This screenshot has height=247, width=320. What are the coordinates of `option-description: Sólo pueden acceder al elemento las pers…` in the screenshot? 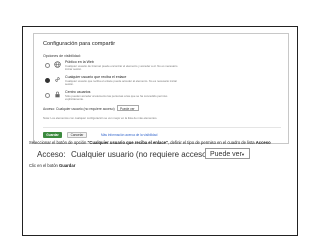 It's located at (116, 97).